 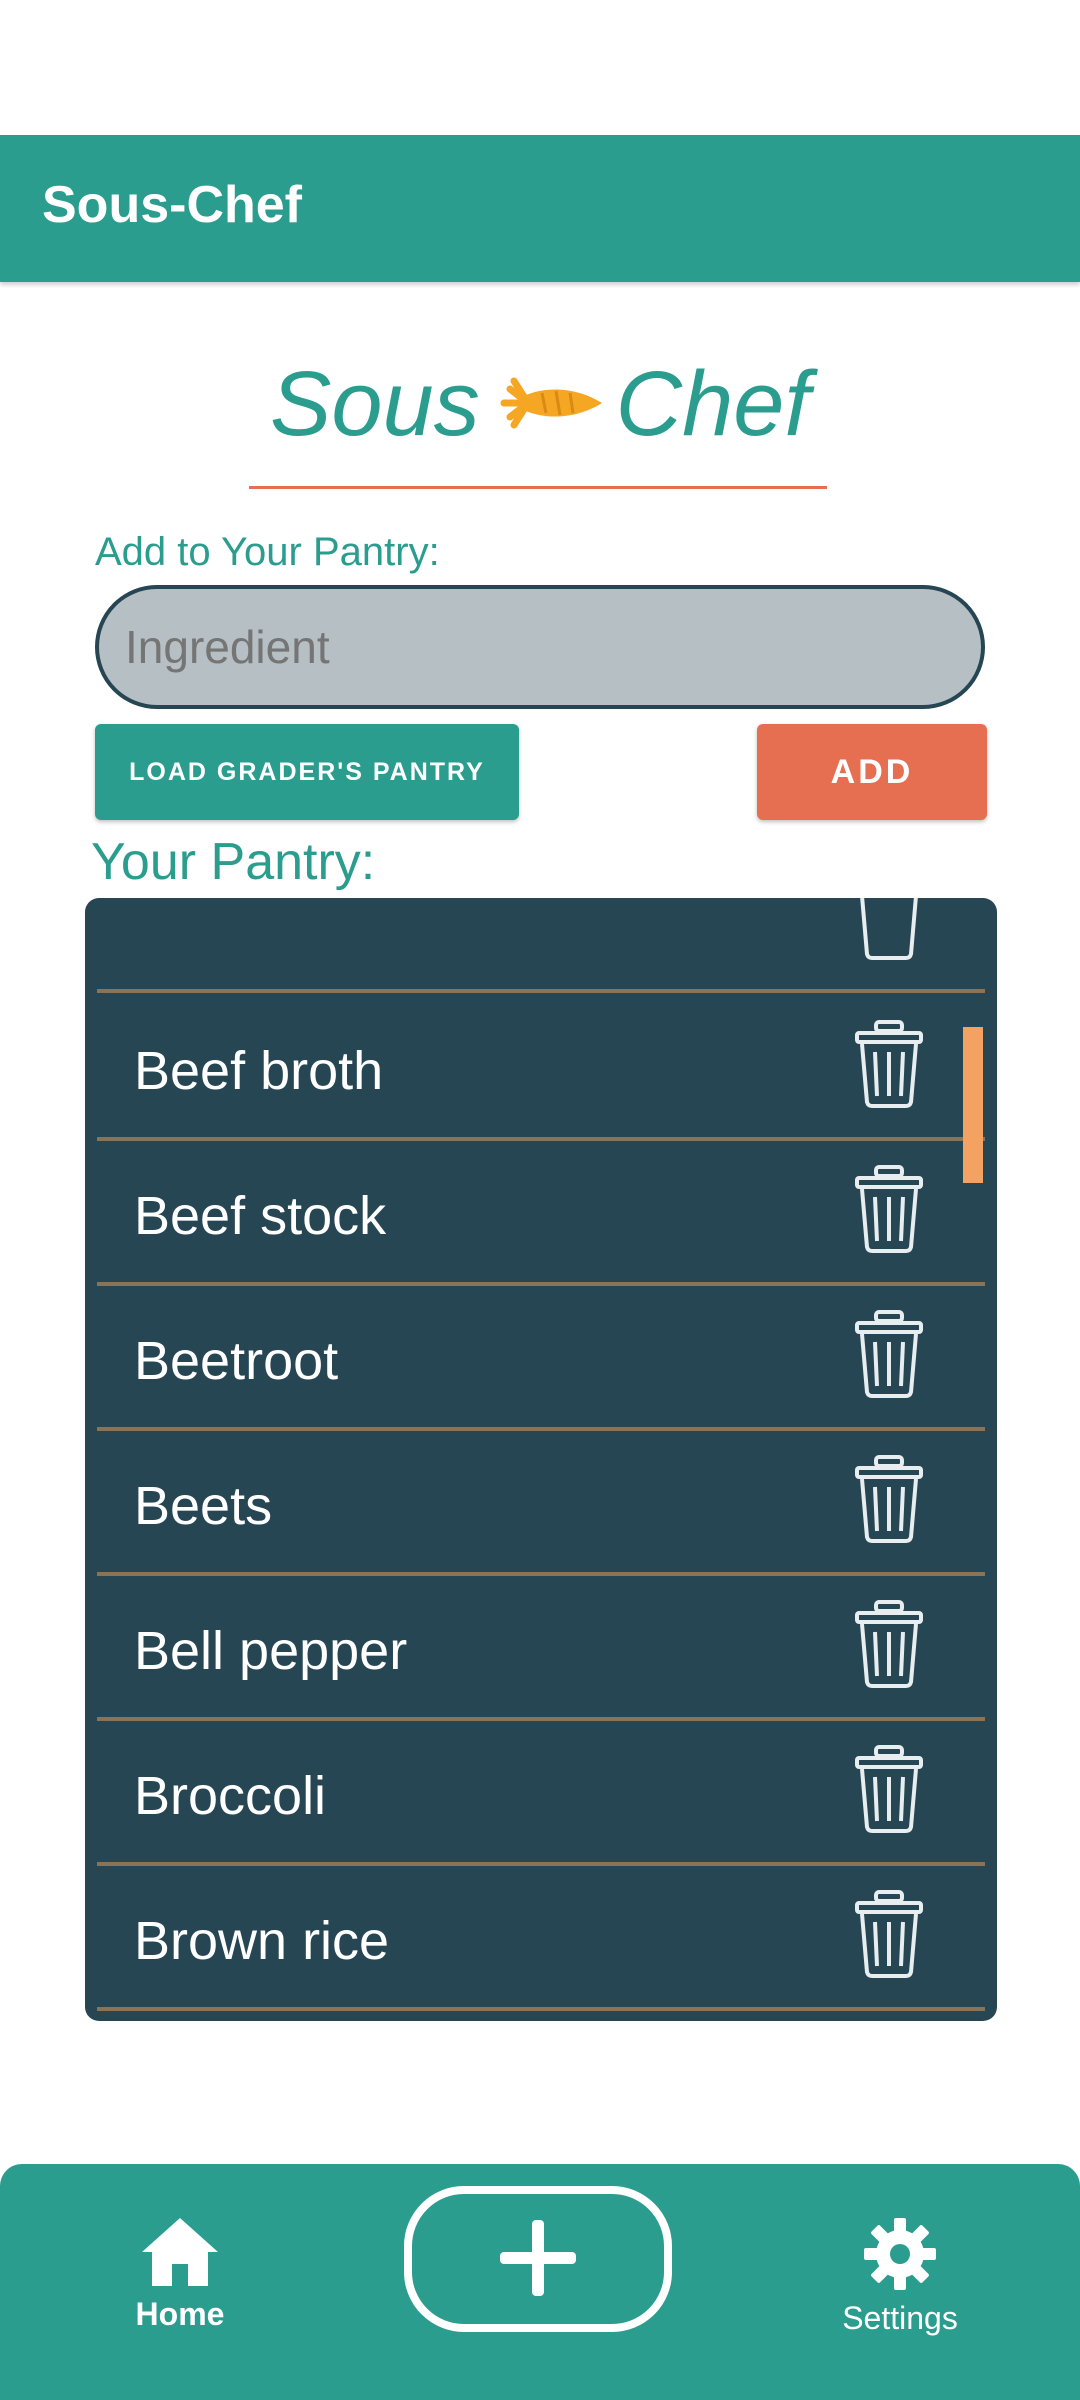 I want to click on list-item: Brown rice, so click(x=541, y=1938).